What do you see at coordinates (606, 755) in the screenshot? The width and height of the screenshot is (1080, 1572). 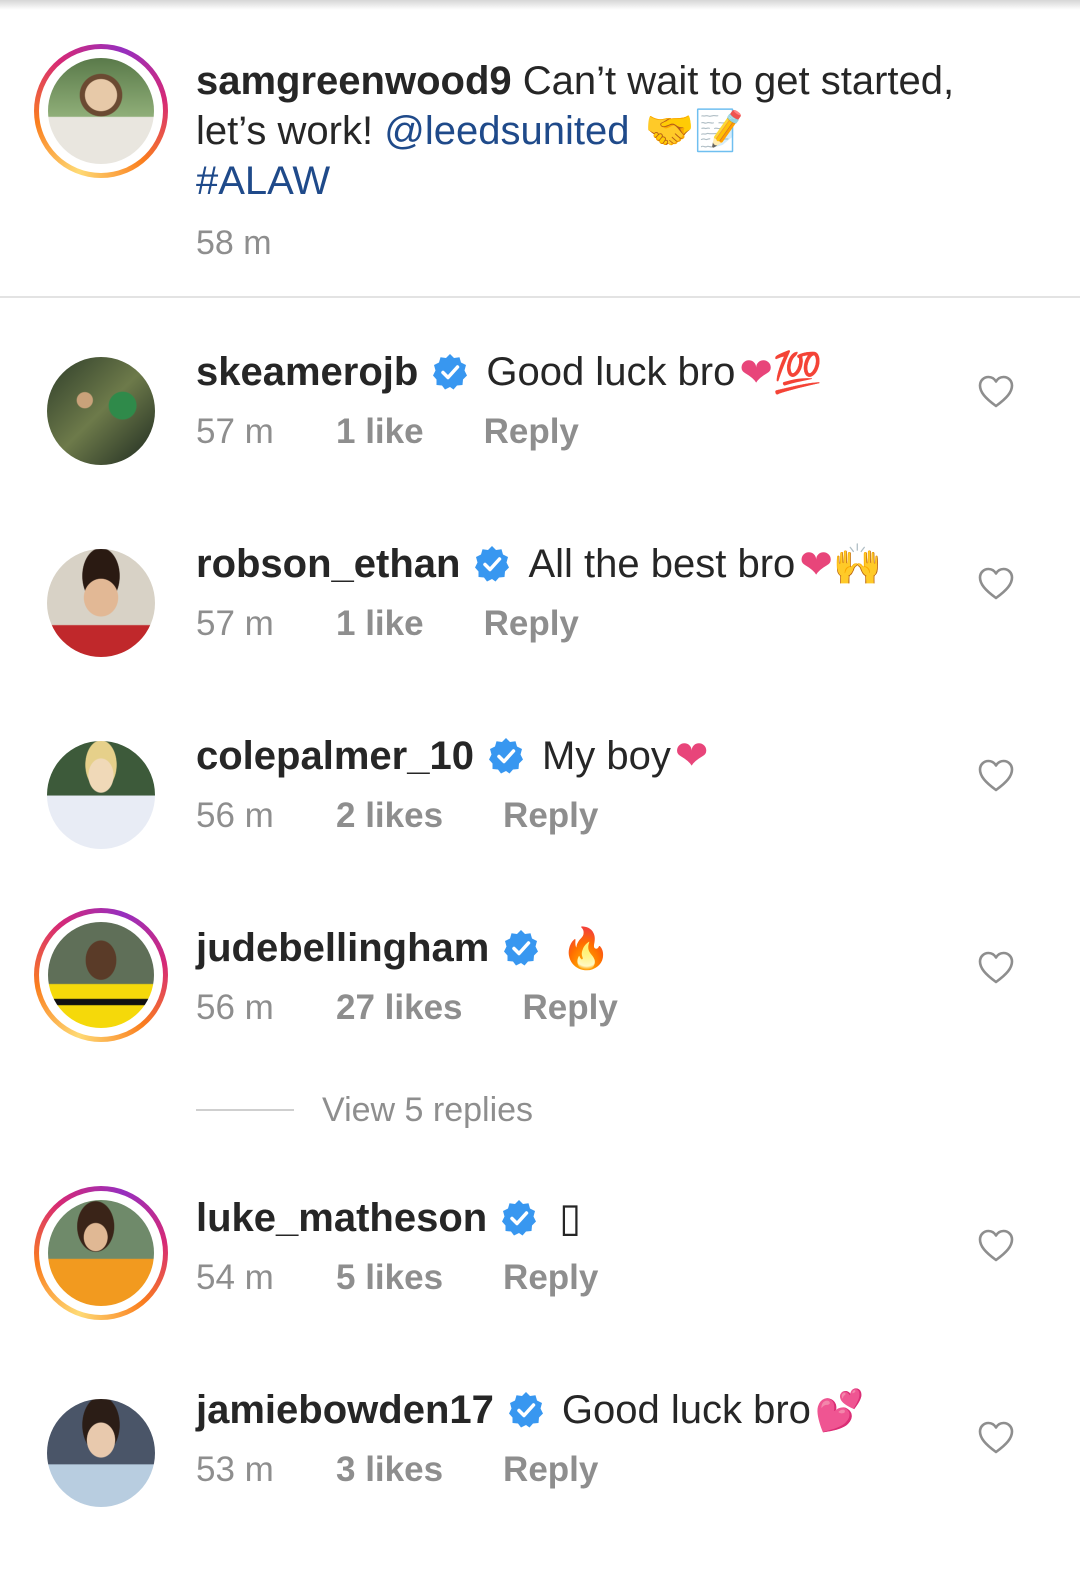 I see `comment-body: My boy` at bounding box center [606, 755].